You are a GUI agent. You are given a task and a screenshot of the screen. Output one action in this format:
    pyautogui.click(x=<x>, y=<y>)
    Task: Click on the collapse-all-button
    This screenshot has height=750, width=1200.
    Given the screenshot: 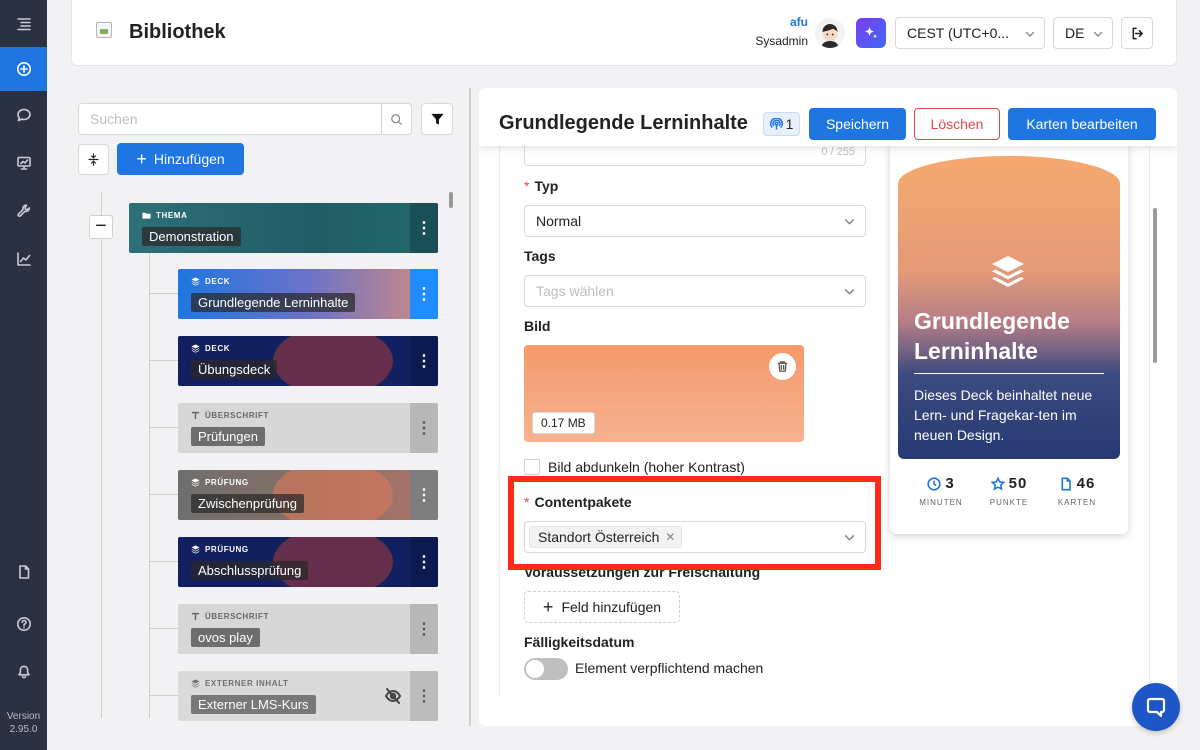 What is the action you would take?
    pyautogui.click(x=93, y=159)
    